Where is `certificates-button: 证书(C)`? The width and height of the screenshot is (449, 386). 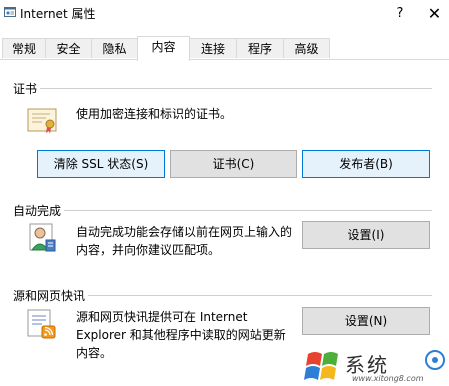 certificates-button: 证书(C) is located at coordinates (233, 164).